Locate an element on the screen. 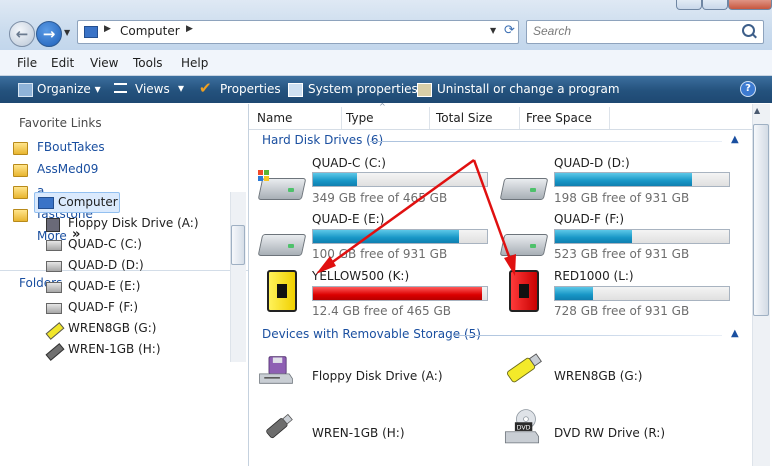 The width and height of the screenshot is (772, 466). annotation-arrow-left is located at coordinates (395, 216).